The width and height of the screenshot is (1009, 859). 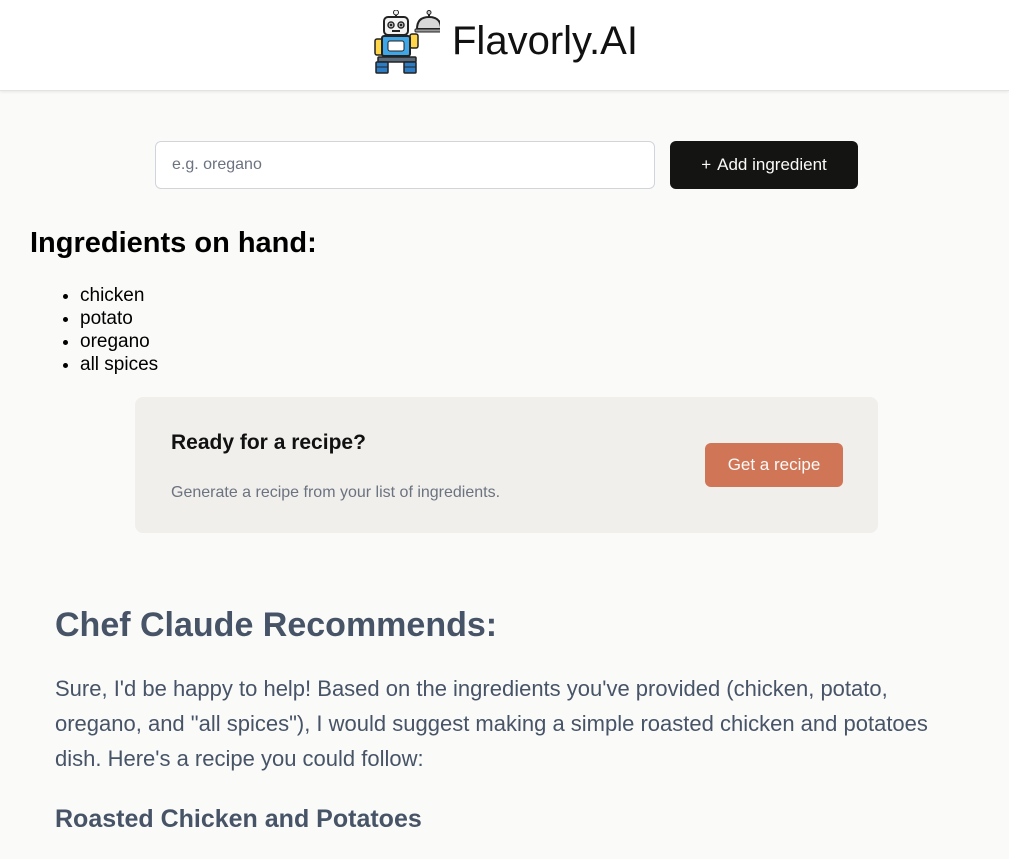 I want to click on ingredient-item: chicken, so click(x=119, y=295).